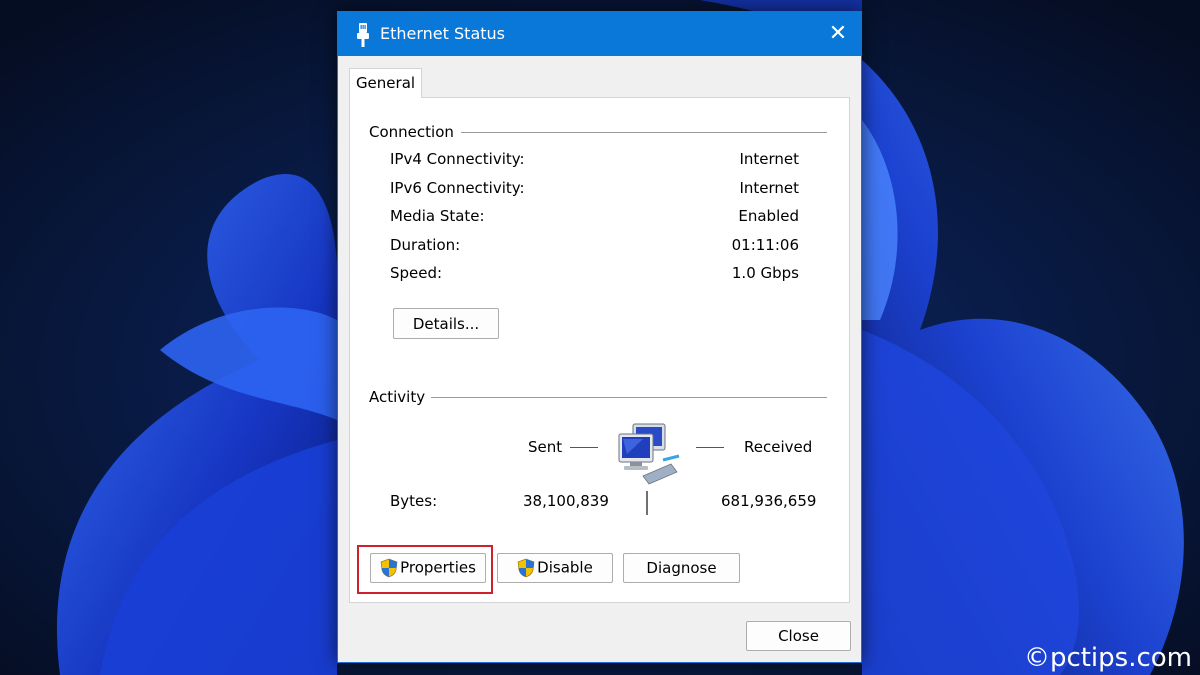 Image resolution: width=1200 pixels, height=675 pixels. Describe the element at coordinates (416, 273) in the screenshot. I see `speed-label: Speed:` at that location.